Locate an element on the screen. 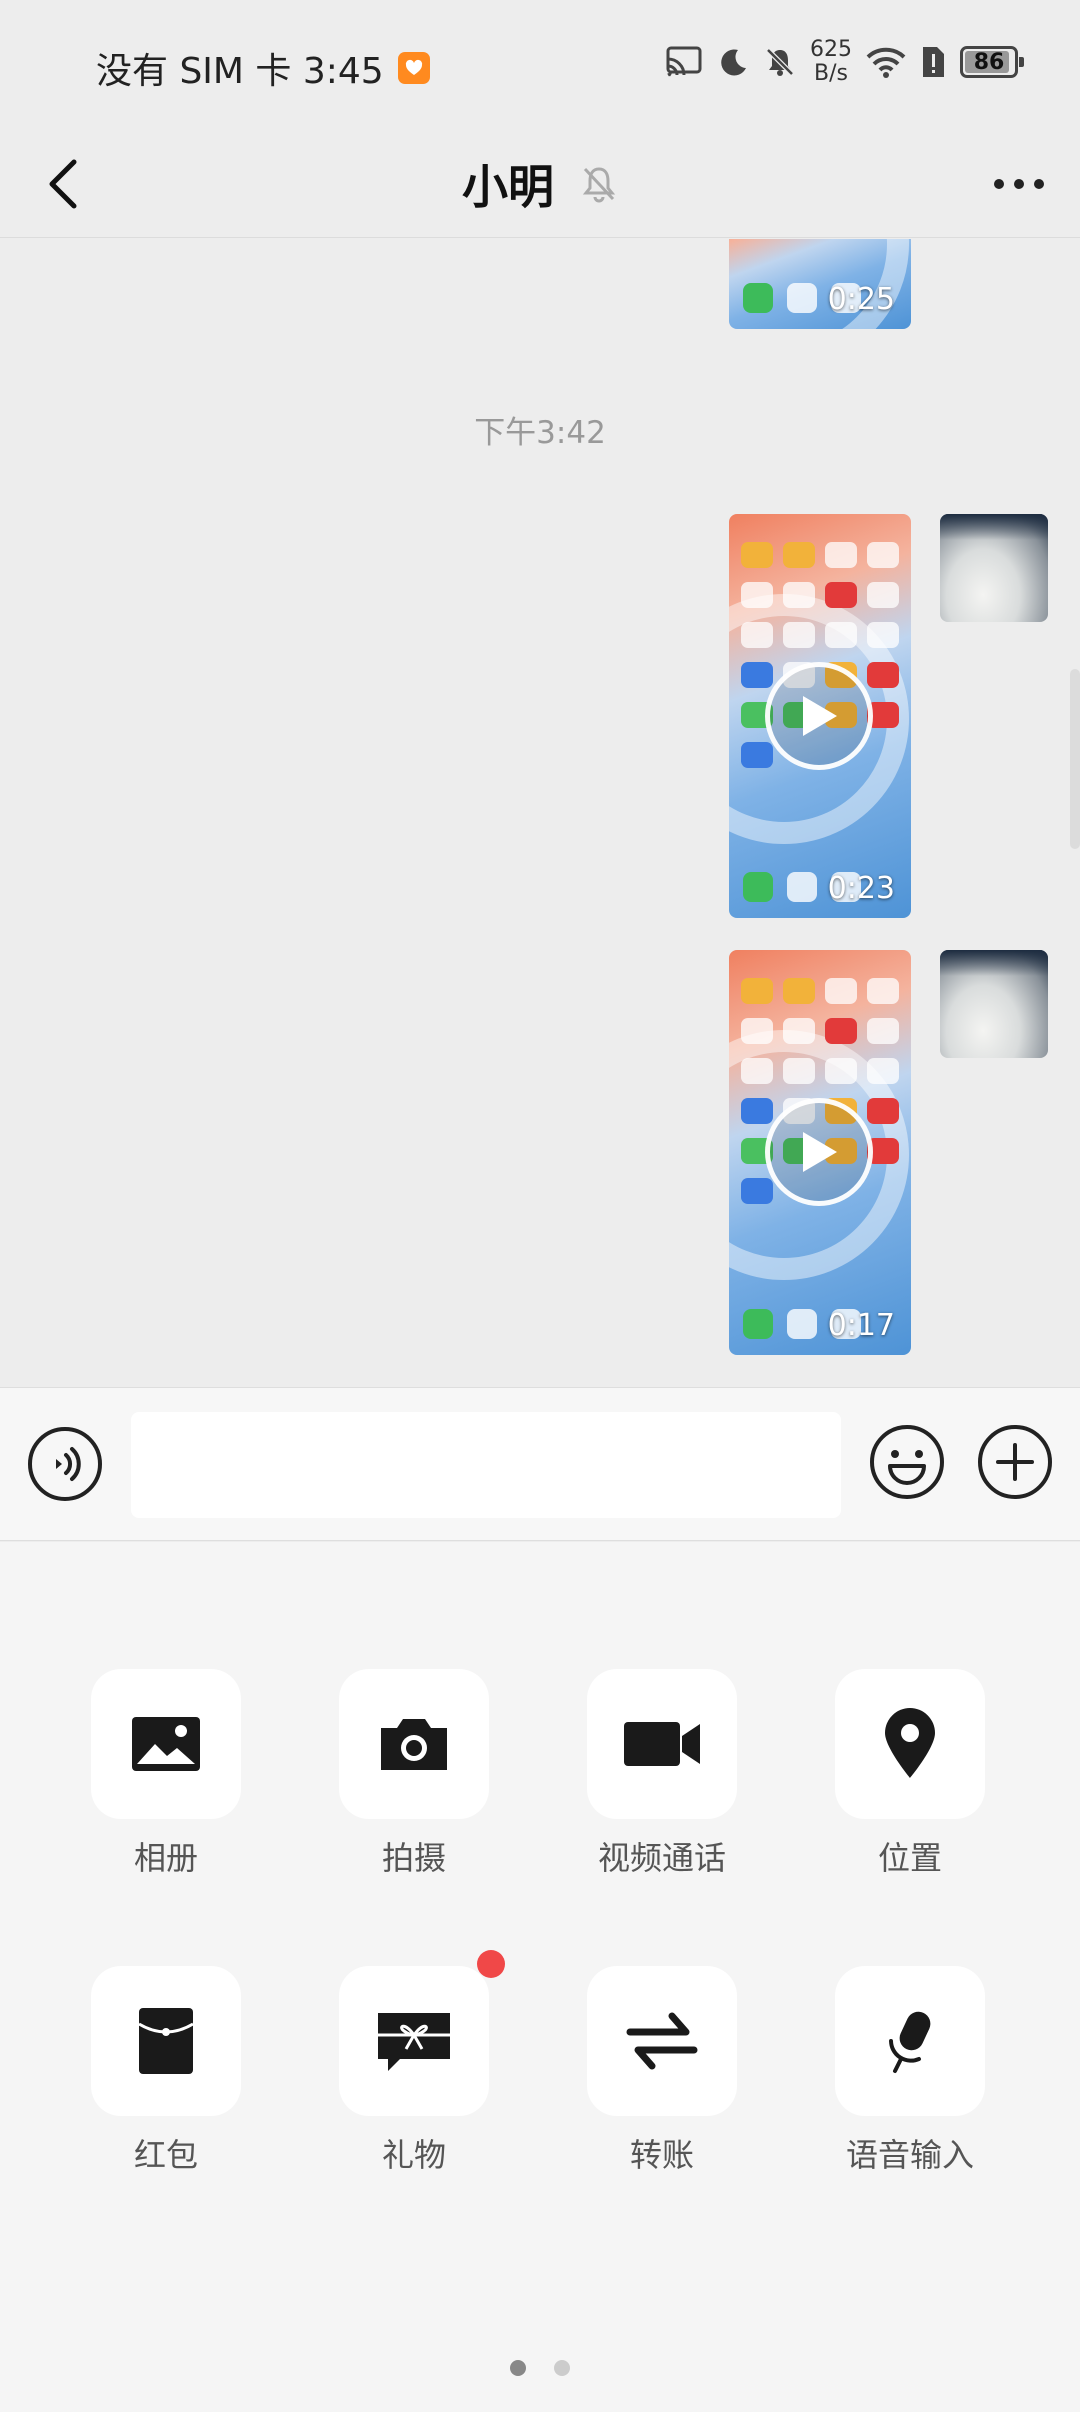  red-packet-icon is located at coordinates (166, 2041).